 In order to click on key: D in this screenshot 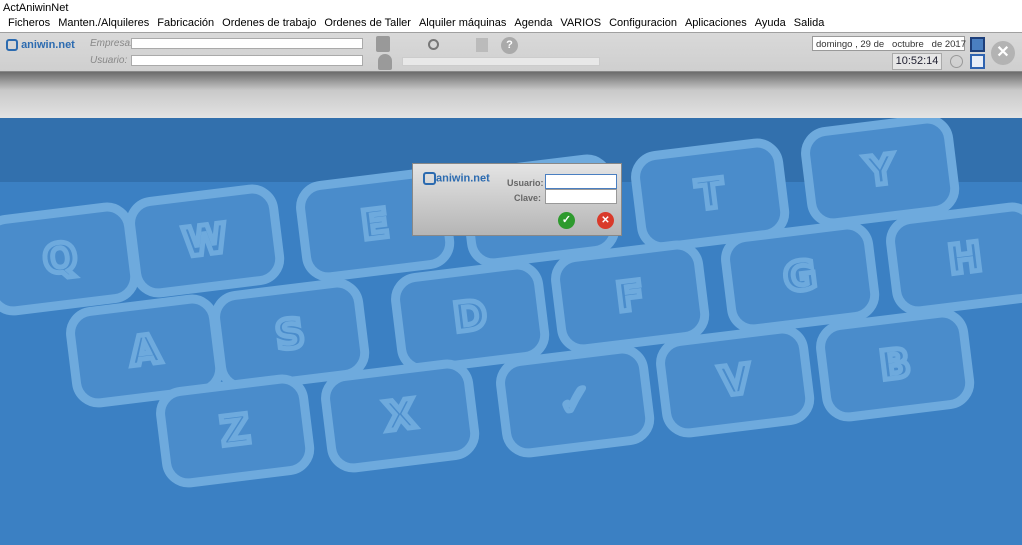, I will do `click(470, 317)`.